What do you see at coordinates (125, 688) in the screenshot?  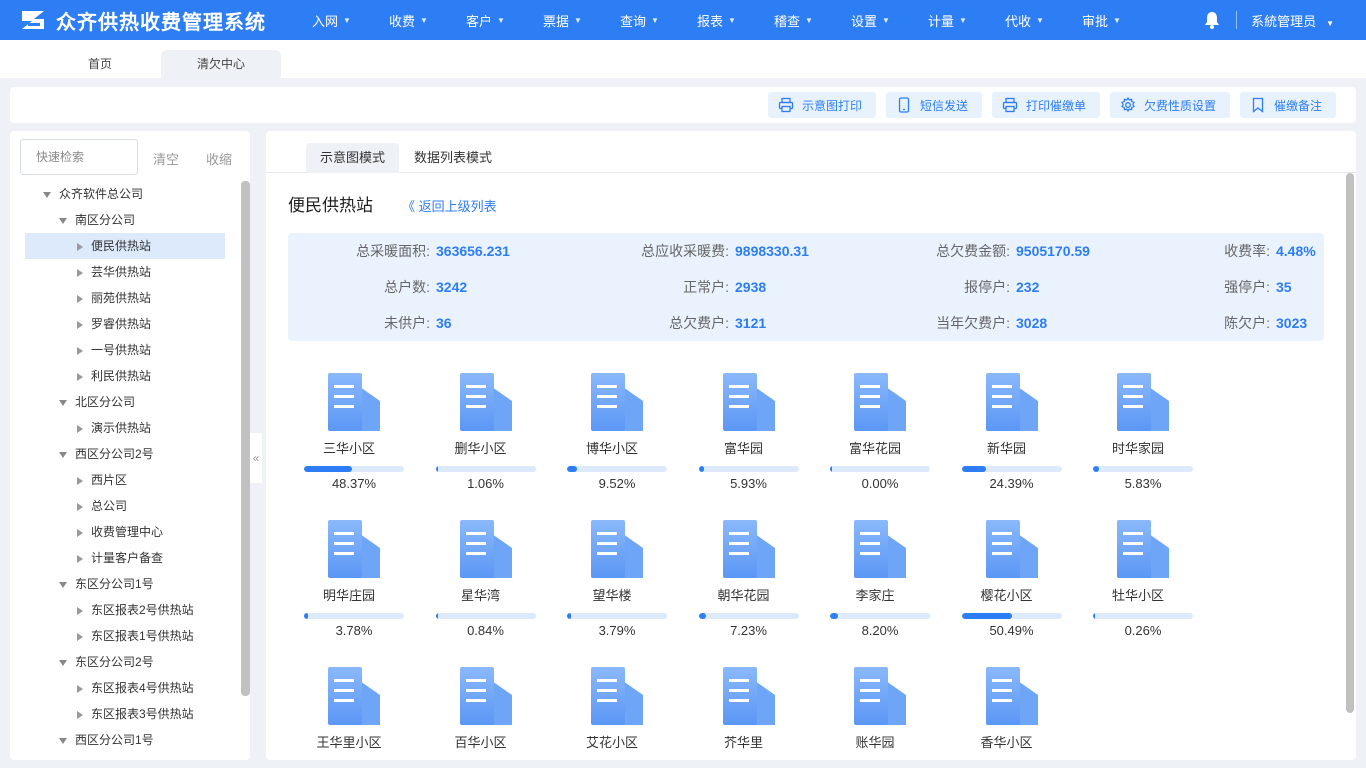 I see `tree-node: 东区报表4号供热站` at bounding box center [125, 688].